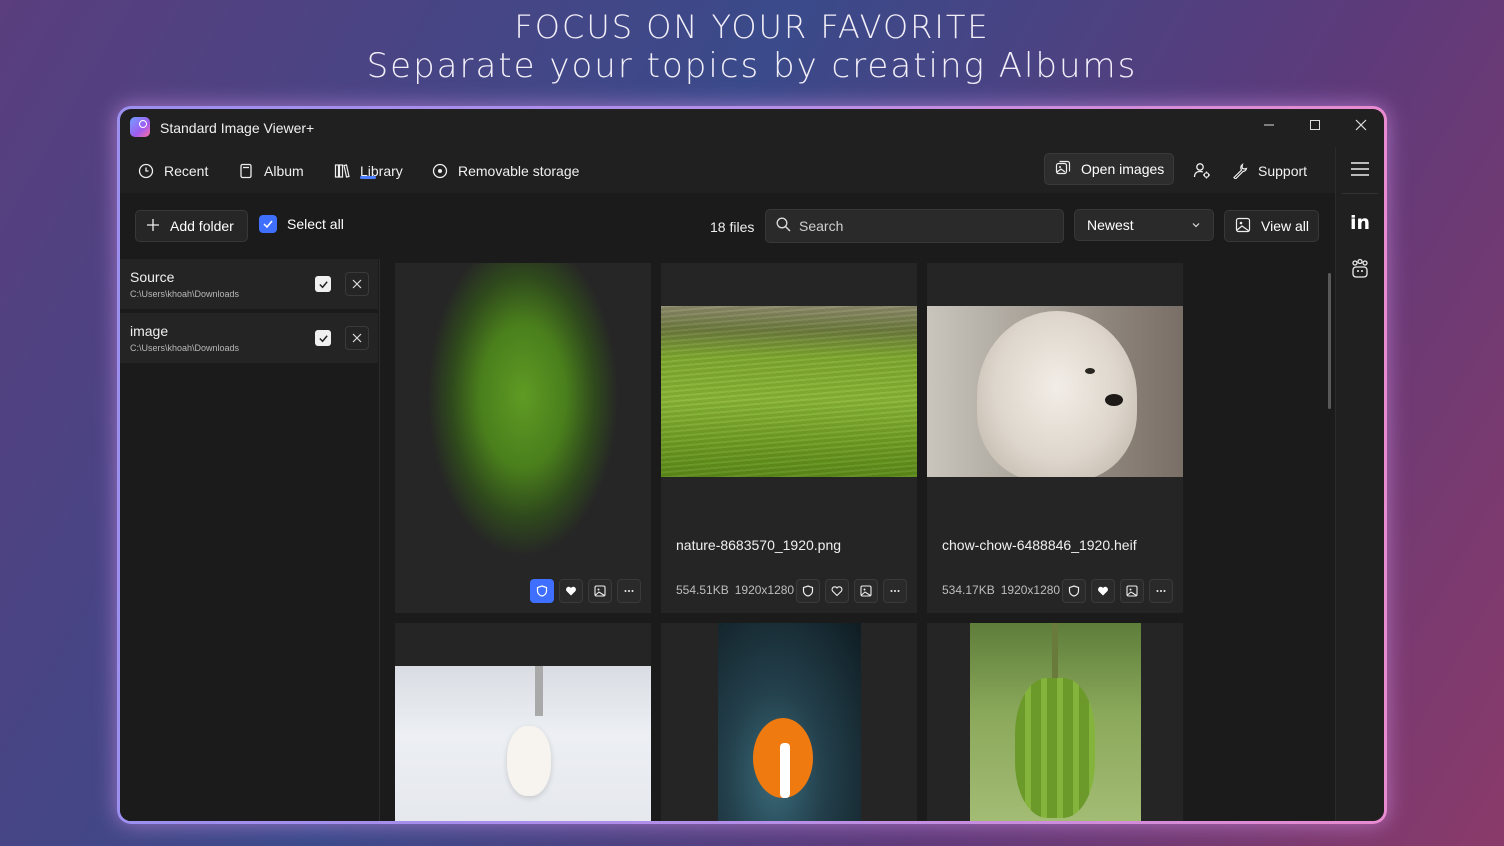 The height and width of the screenshot is (846, 1504). What do you see at coordinates (140, 127) in the screenshot?
I see `app-logo-icon` at bounding box center [140, 127].